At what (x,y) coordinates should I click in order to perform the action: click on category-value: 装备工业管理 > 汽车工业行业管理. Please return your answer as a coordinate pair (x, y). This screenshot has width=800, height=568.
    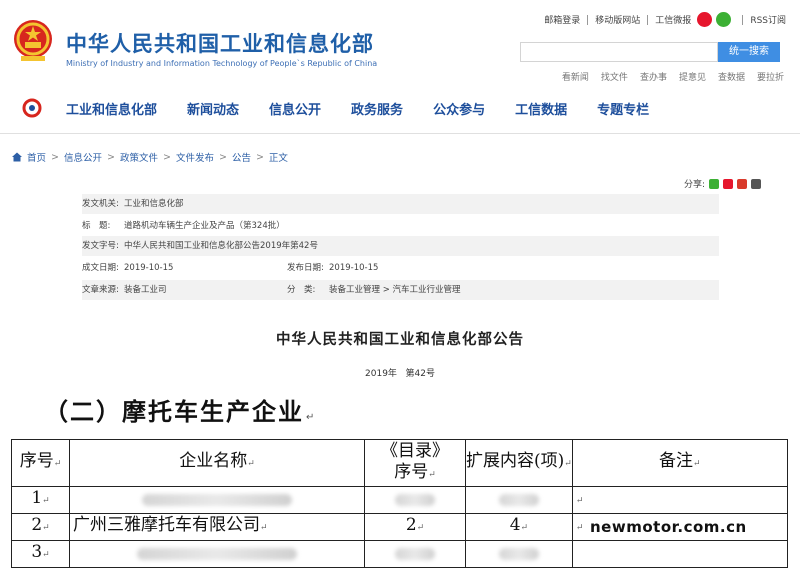
    Looking at the image, I should click on (395, 290).